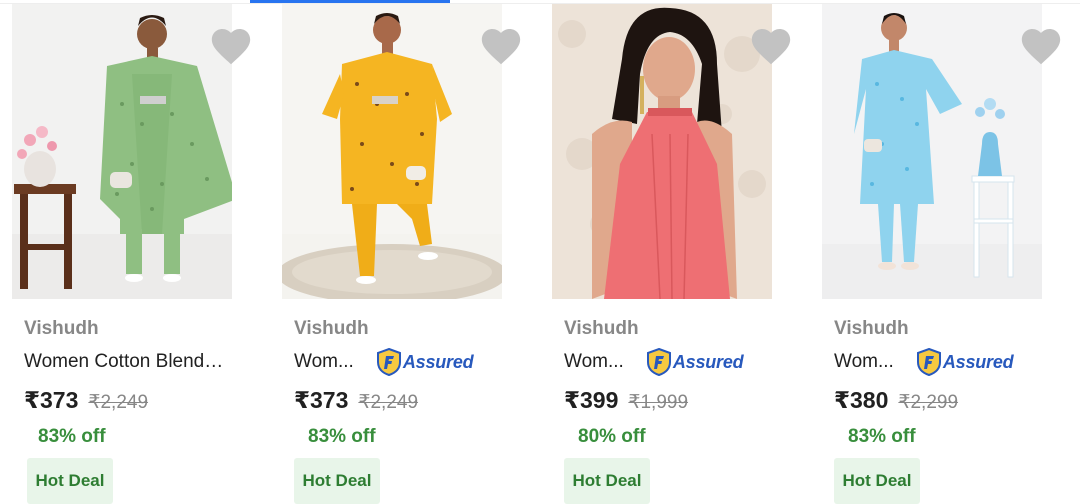 Image resolution: width=1080 pixels, height=504 pixels. I want to click on title-row: Women Halter Neck Top ... Assured, so click(679, 362).